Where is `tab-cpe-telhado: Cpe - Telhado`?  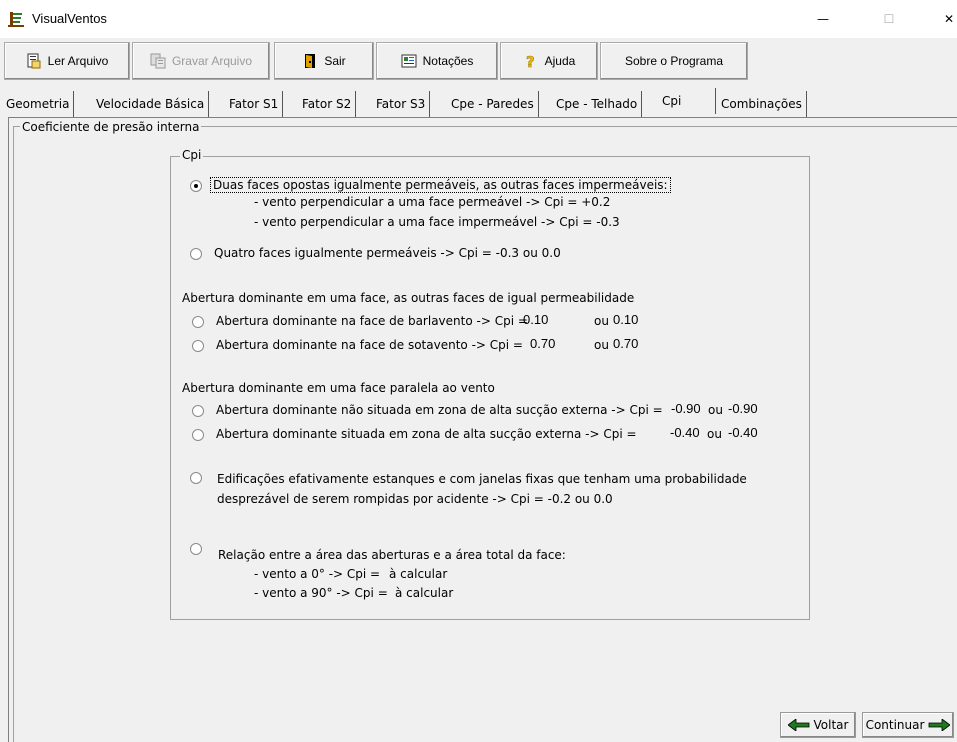
tab-cpe-telhado: Cpe - Telhado is located at coordinates (597, 104).